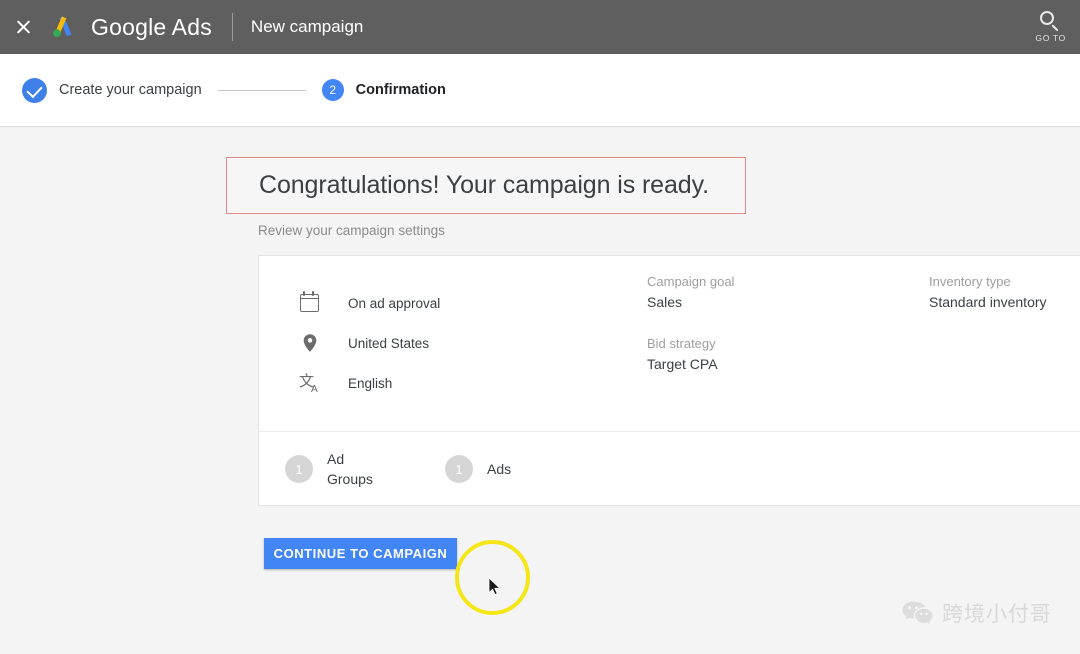  I want to click on svg-text: A, so click(314, 389).